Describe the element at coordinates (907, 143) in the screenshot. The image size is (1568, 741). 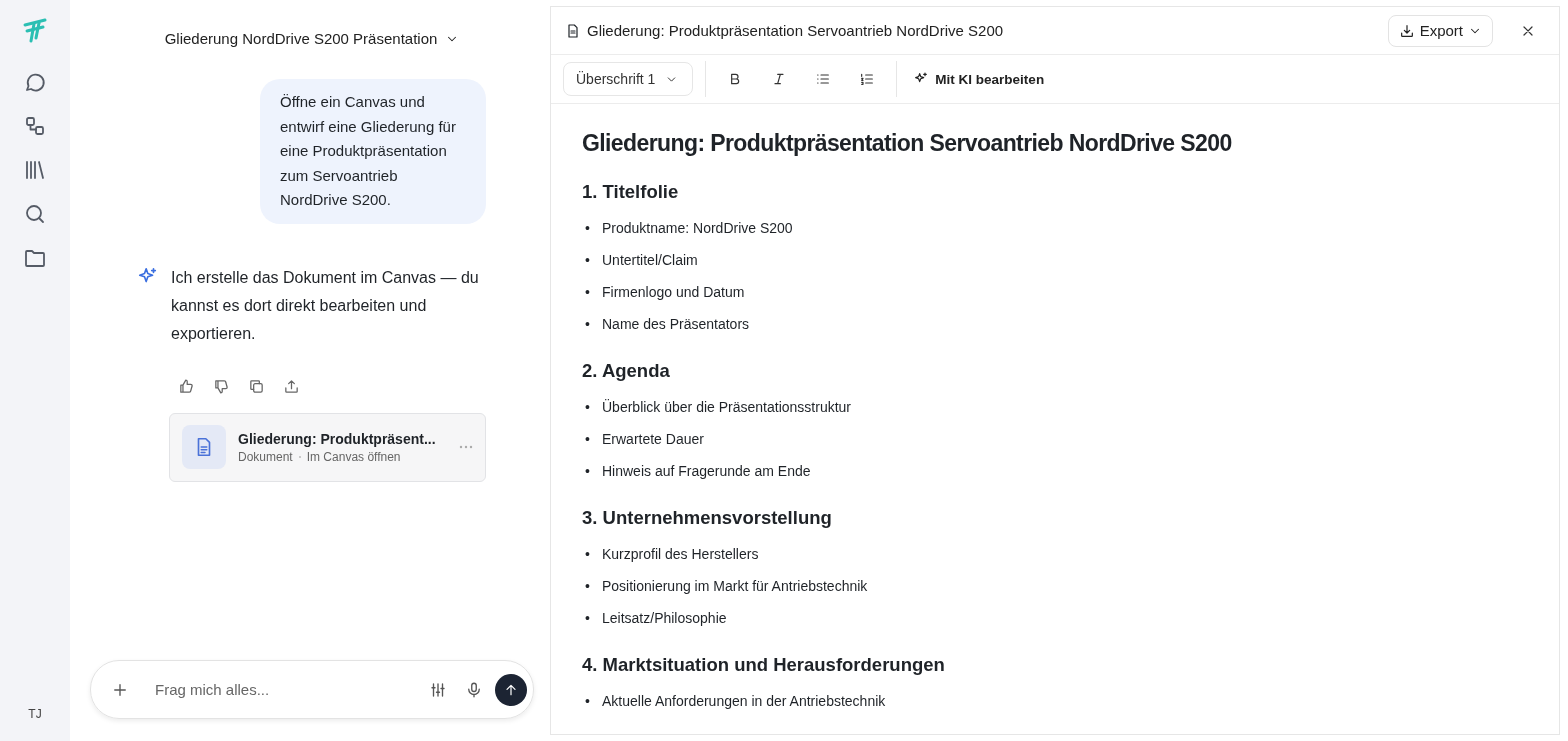
I see `document-heading: Gliederung: Produktpräsentation Servoantrieb NordDrive S200` at that location.